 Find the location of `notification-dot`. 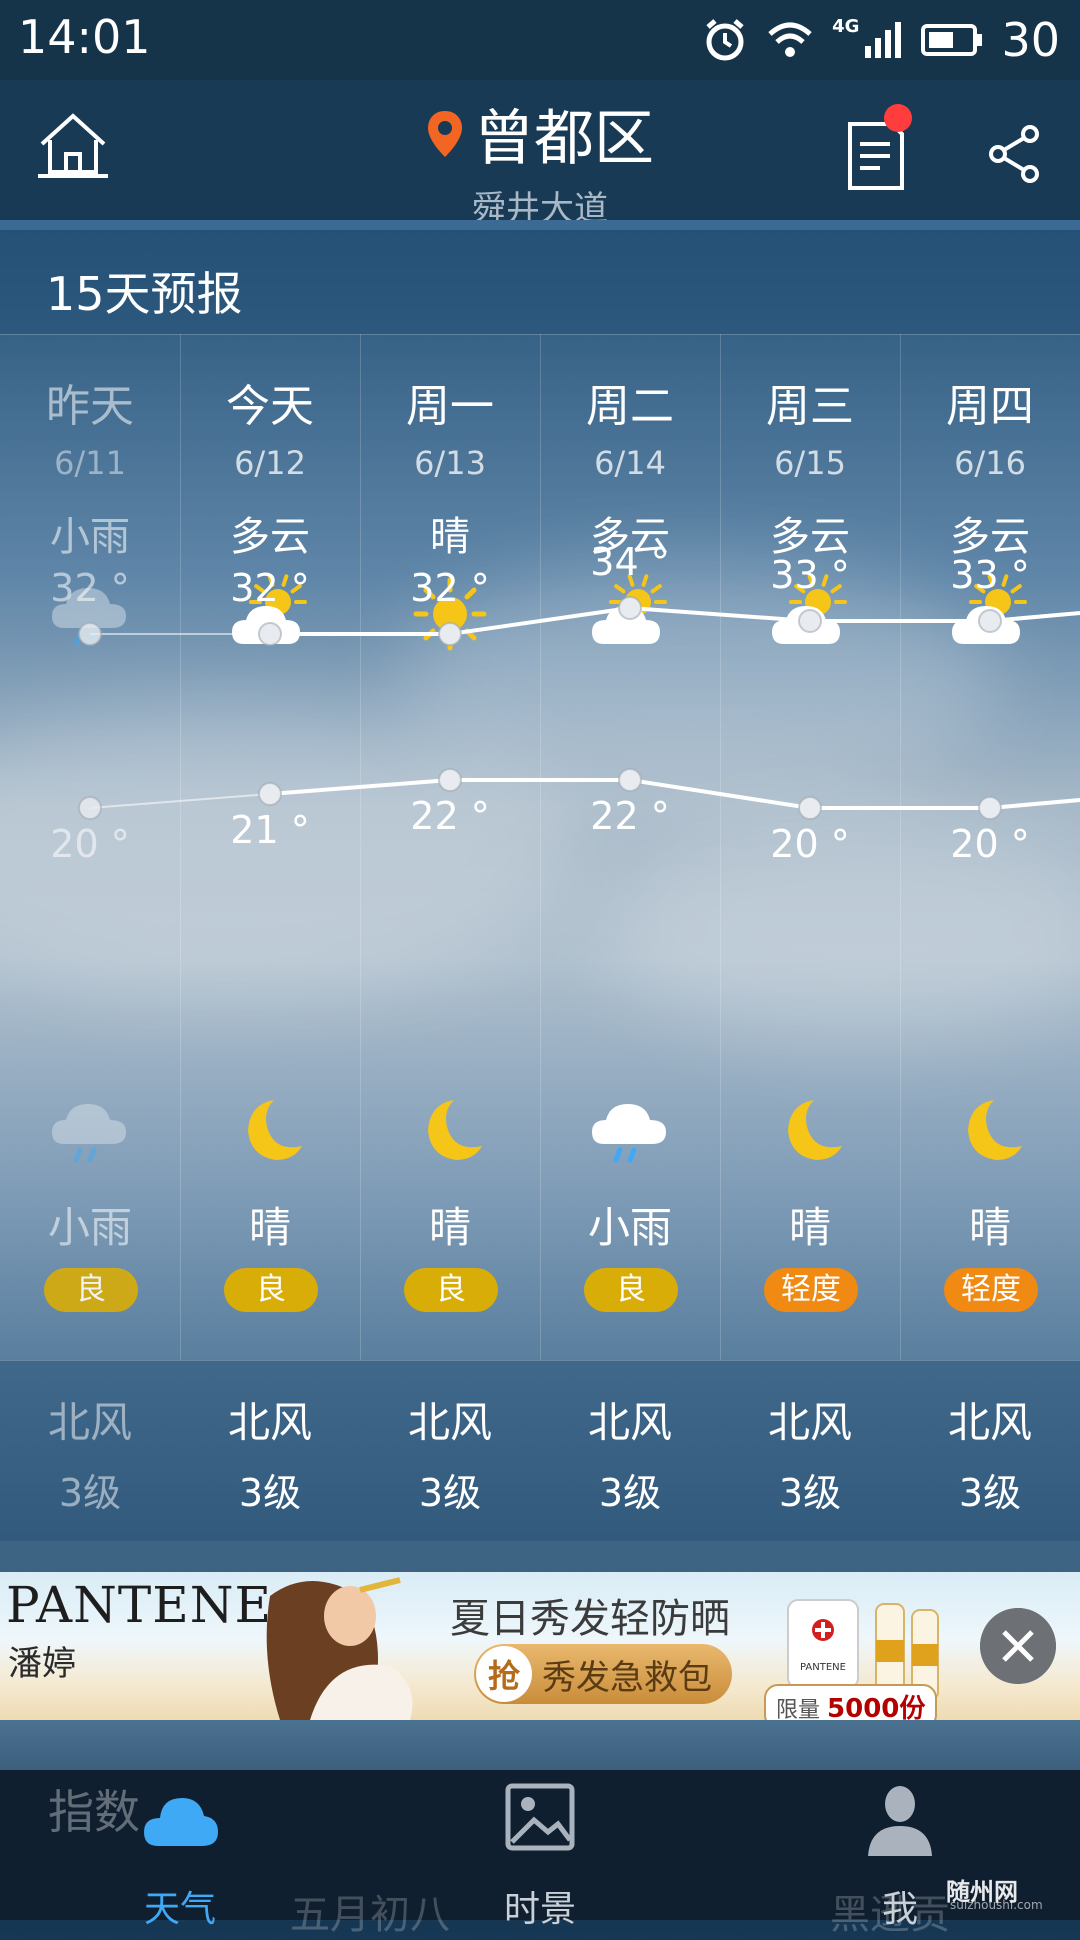

notification-dot is located at coordinates (898, 118).